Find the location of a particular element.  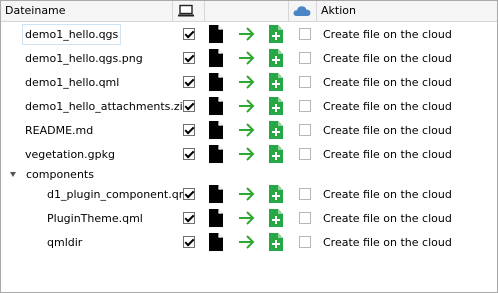

laptop-icon is located at coordinates (186, 10).